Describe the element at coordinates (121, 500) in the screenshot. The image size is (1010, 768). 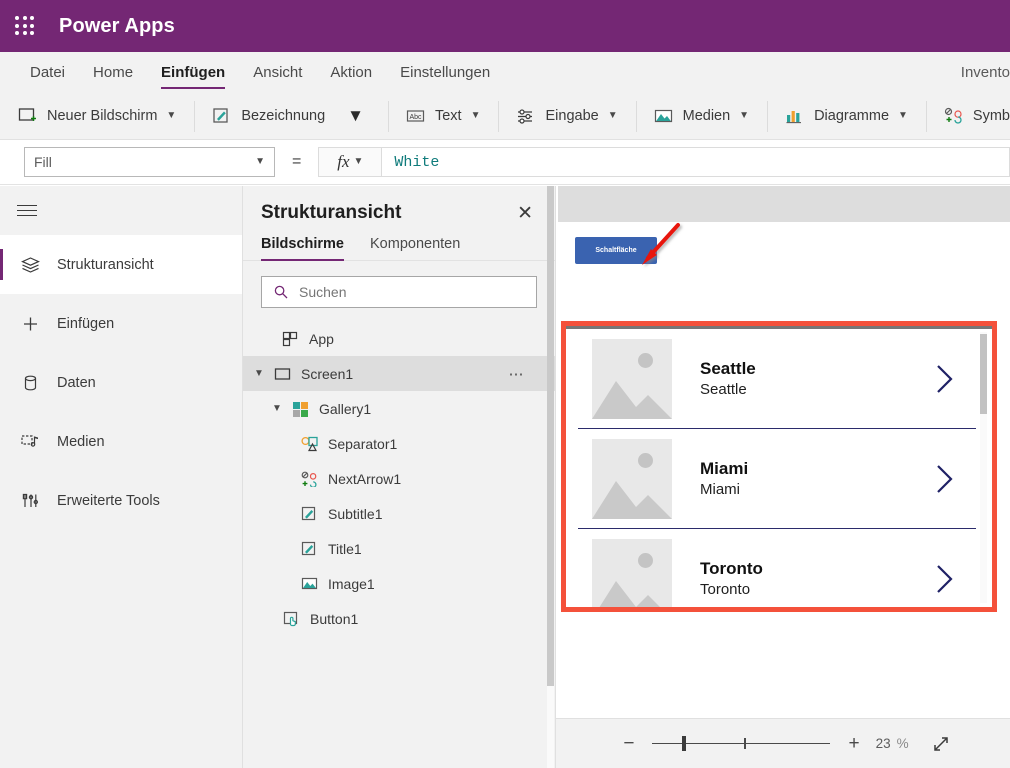
I see `sidebar-item-erweiterte-tools: Erweiterte Tools` at that location.